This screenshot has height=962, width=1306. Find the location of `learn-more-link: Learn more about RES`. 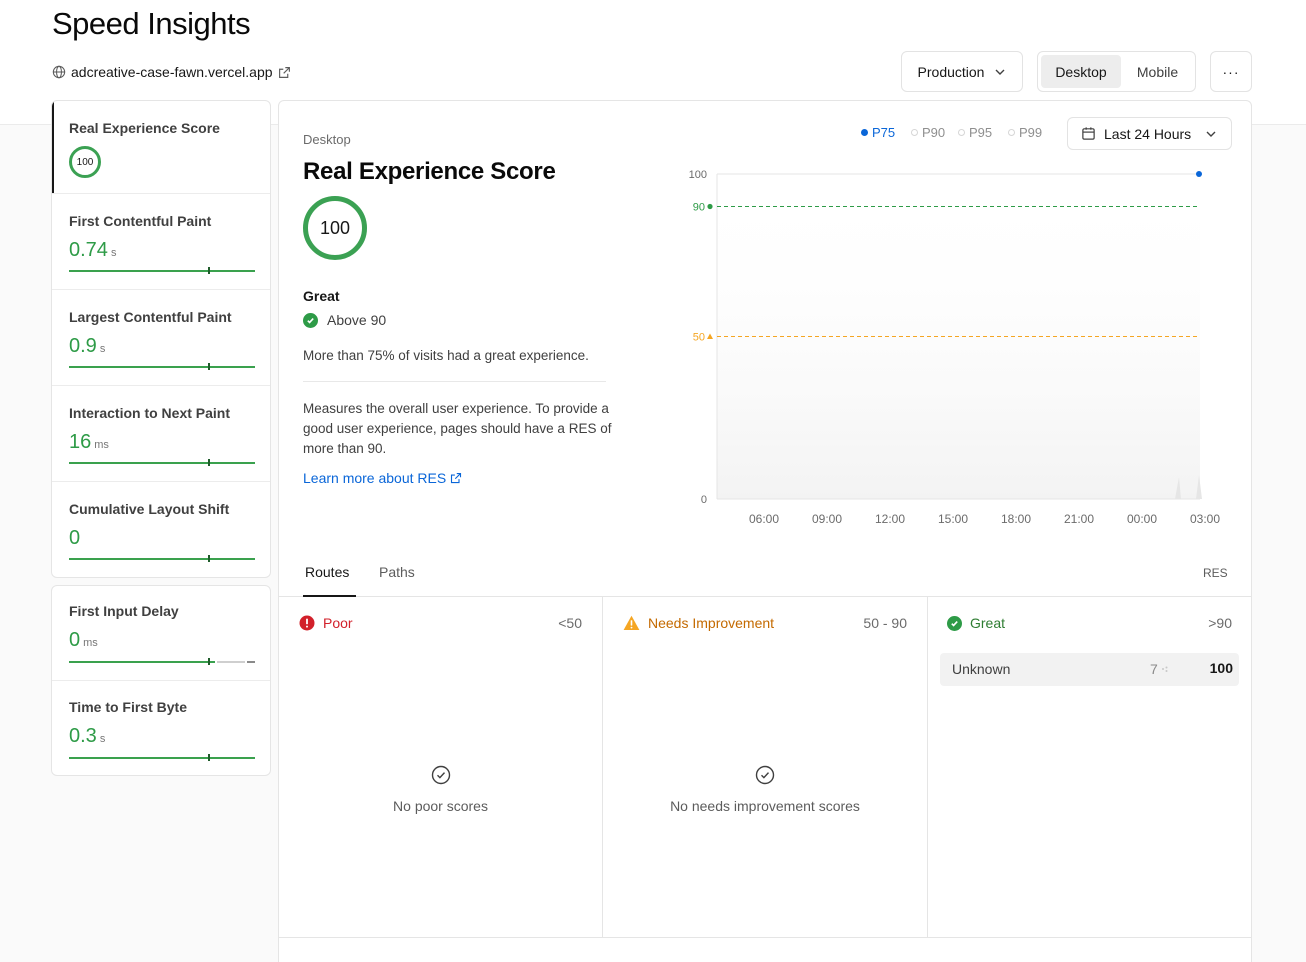

learn-more-link: Learn more about RES is located at coordinates (382, 478).